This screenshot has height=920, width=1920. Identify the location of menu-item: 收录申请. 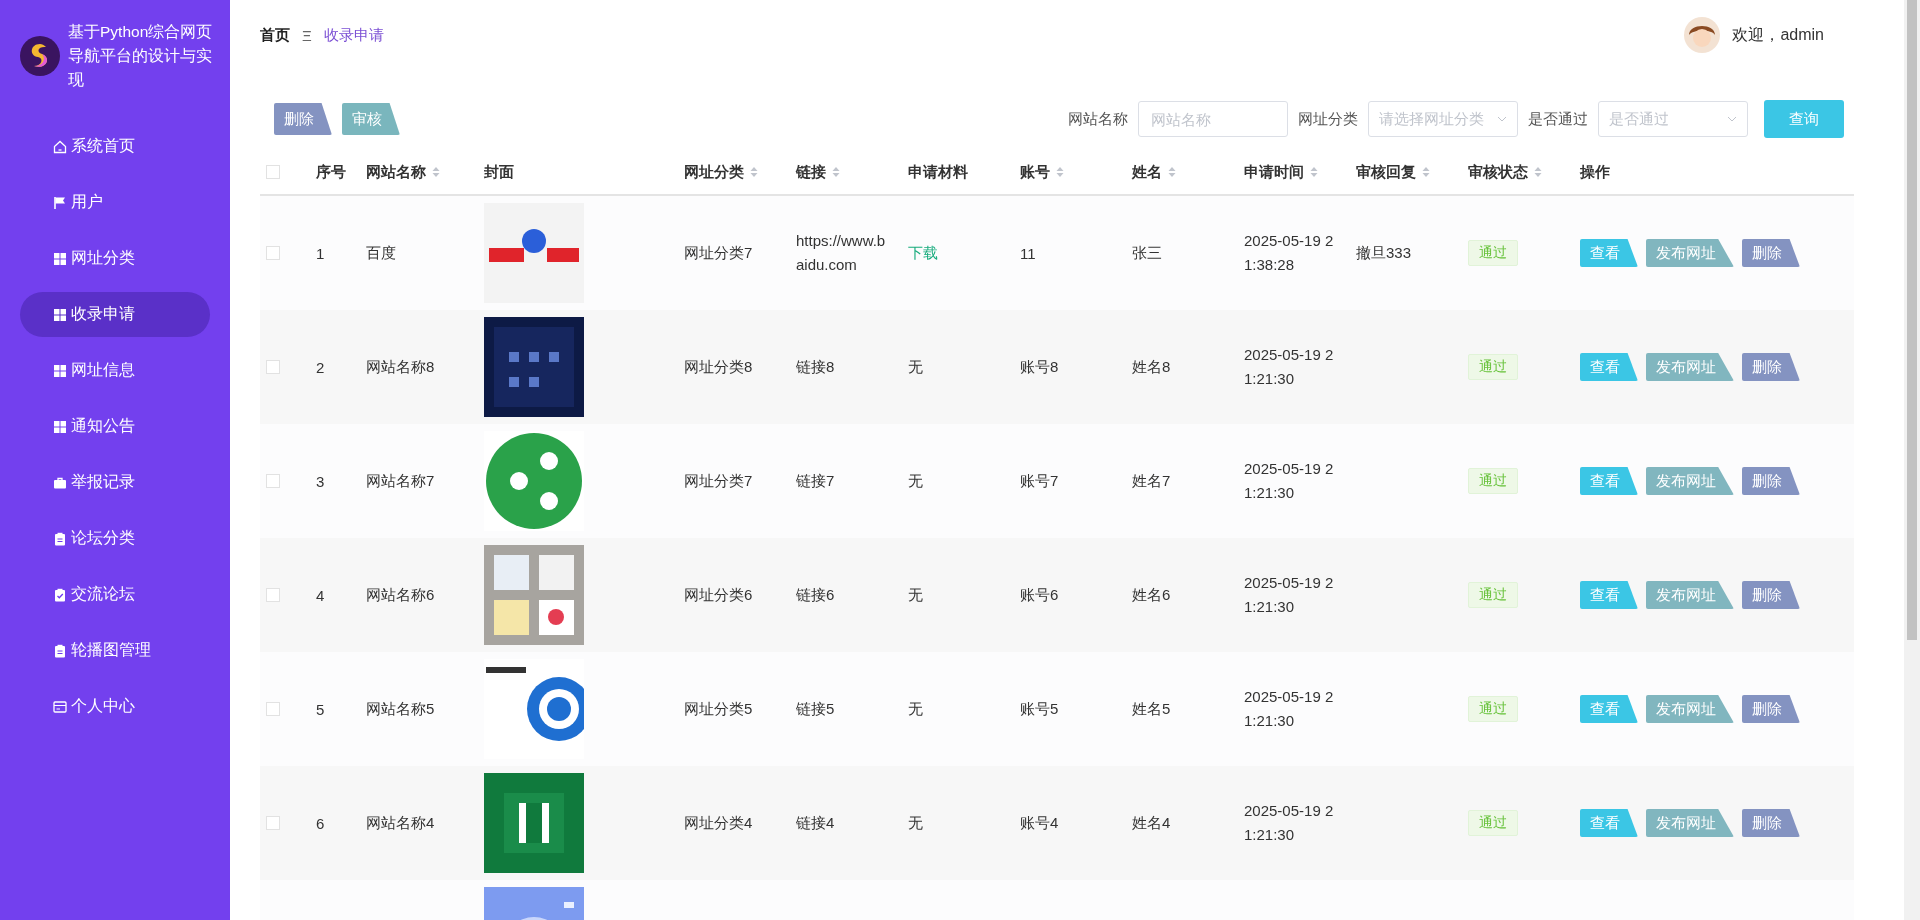
(115, 314).